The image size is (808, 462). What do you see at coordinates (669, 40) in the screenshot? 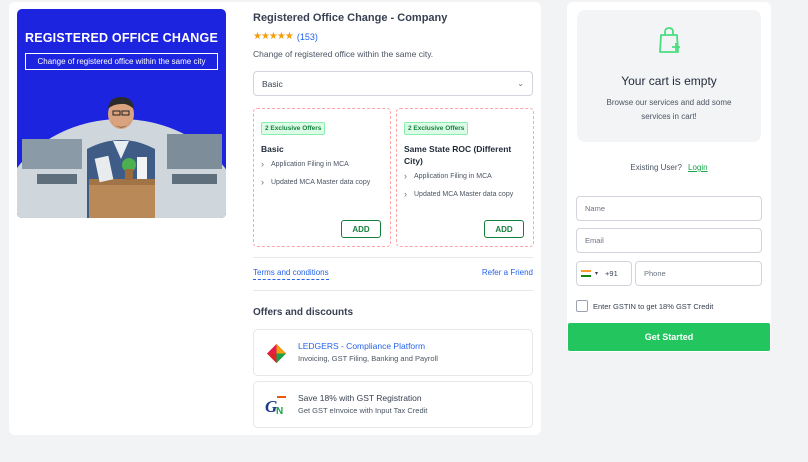
I see `shopping-bag-icon` at bounding box center [669, 40].